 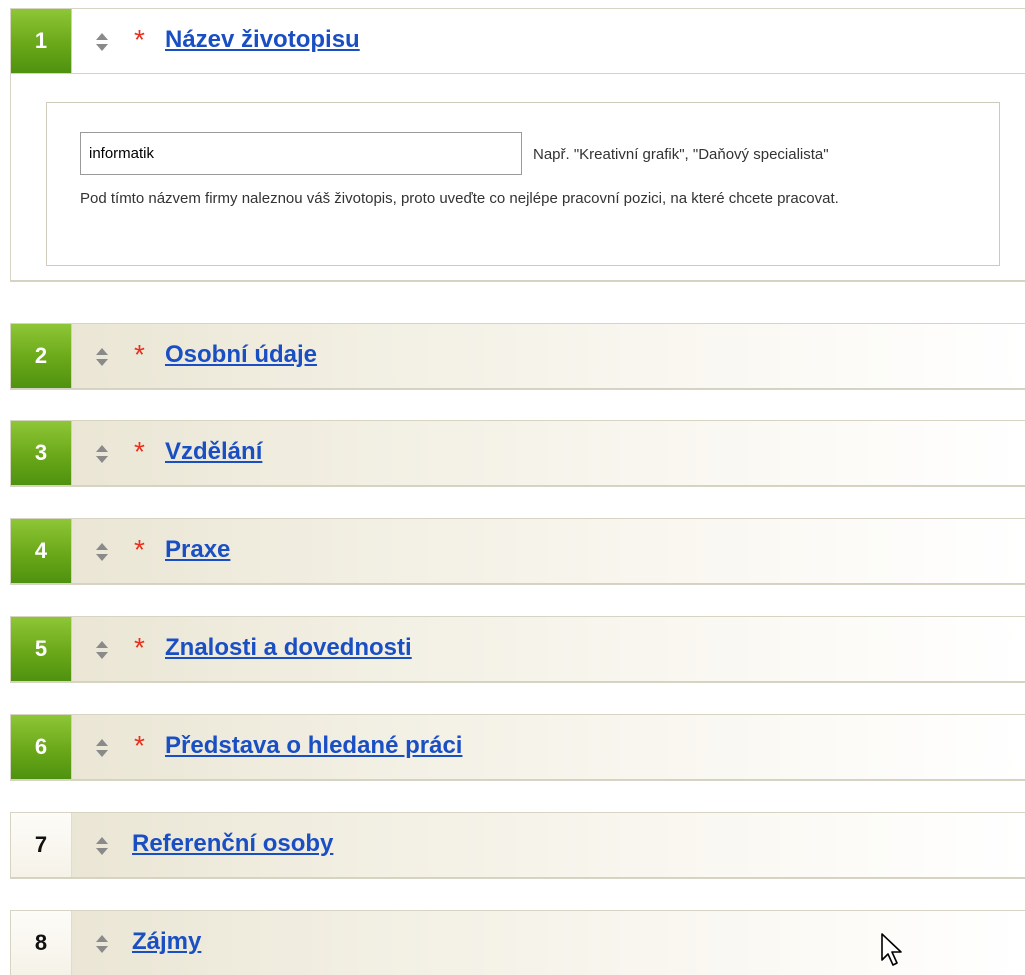 I want to click on section-number: 8, so click(x=41, y=943).